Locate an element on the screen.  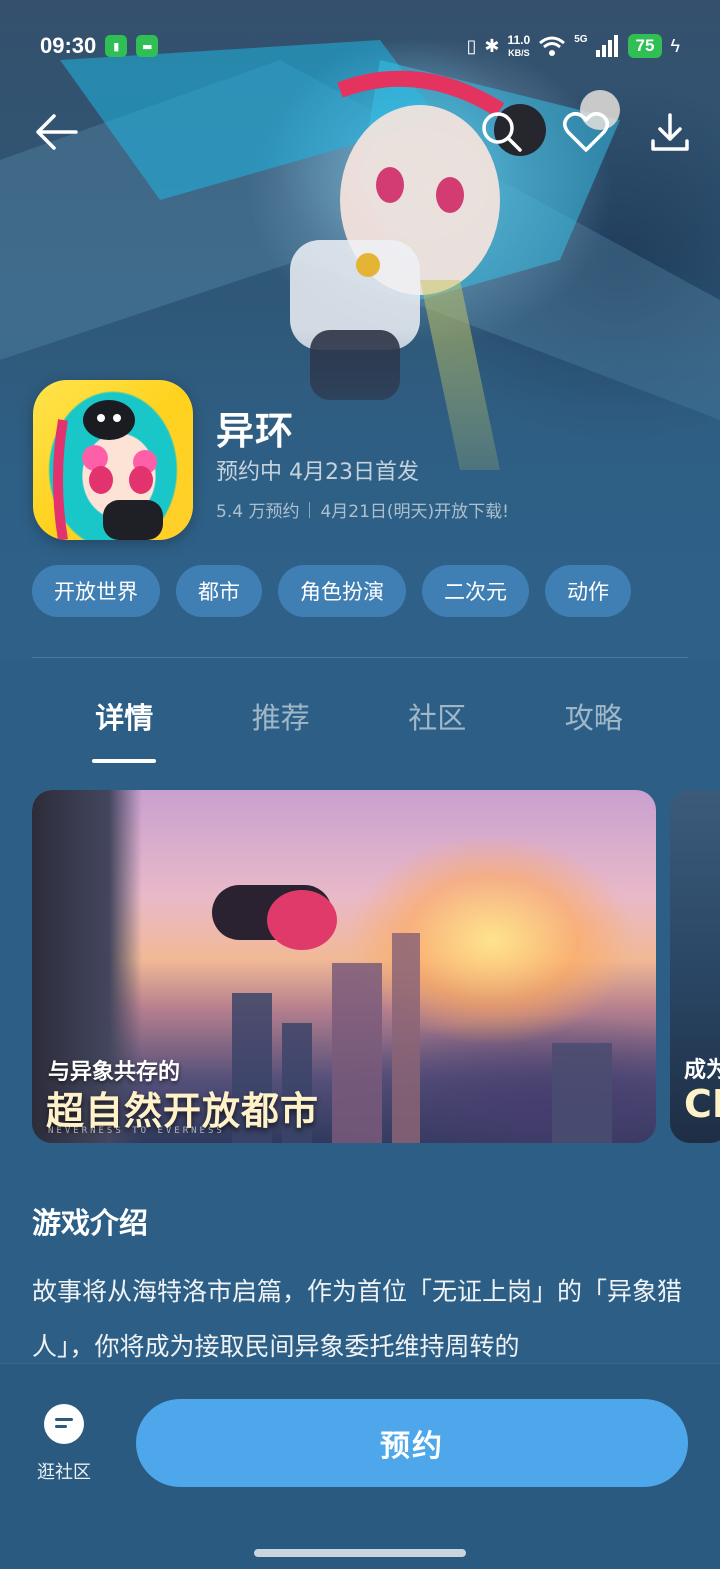
game-meta: 5.4 万预约 4月21日(明天)开放下载! is located at coordinates (362, 509).